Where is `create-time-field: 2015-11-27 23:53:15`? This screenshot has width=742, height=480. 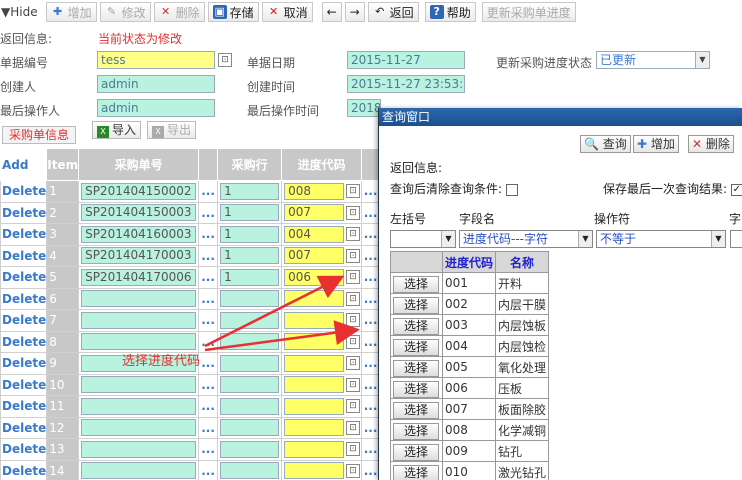
create-time-field: 2015-11-27 23:53:15 is located at coordinates (406, 84).